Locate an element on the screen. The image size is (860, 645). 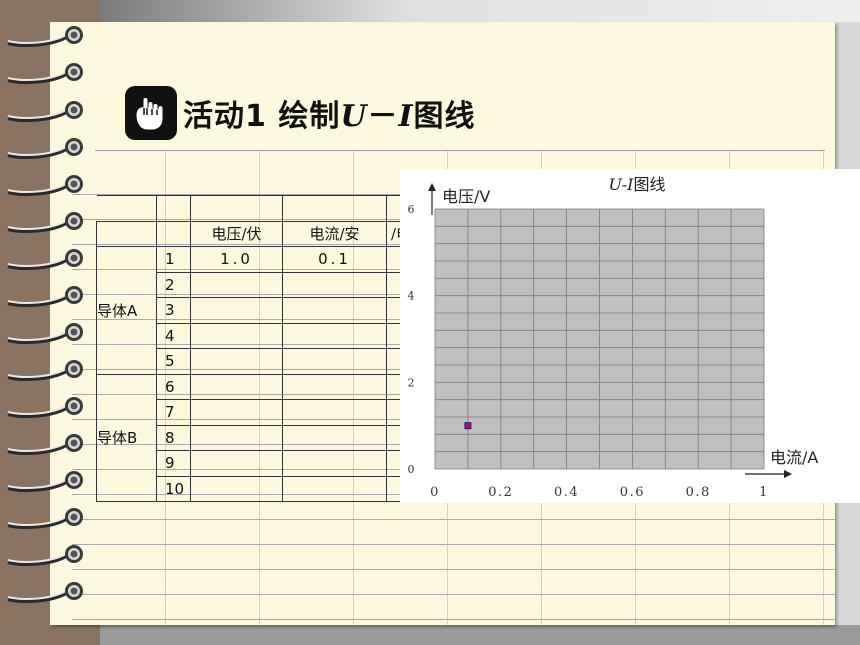
row-number: 5 is located at coordinates (173, 361).